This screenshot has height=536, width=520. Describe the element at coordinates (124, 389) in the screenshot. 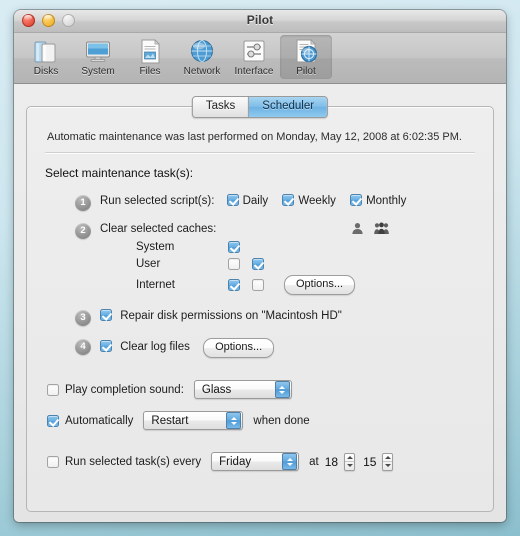

I see `play-sound-label: Play completion sound:` at that location.